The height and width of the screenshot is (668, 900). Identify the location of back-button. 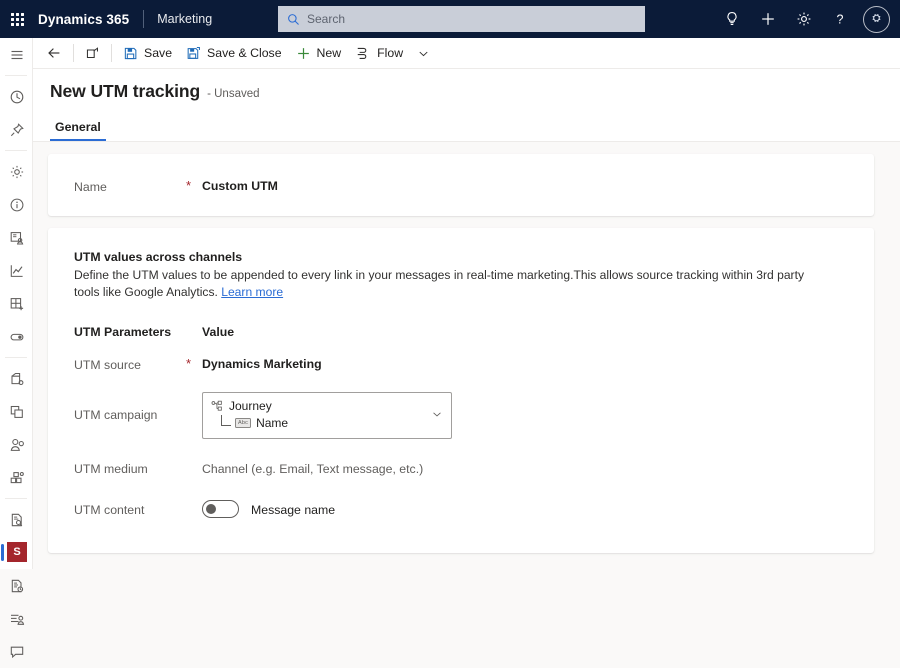
(54, 53).